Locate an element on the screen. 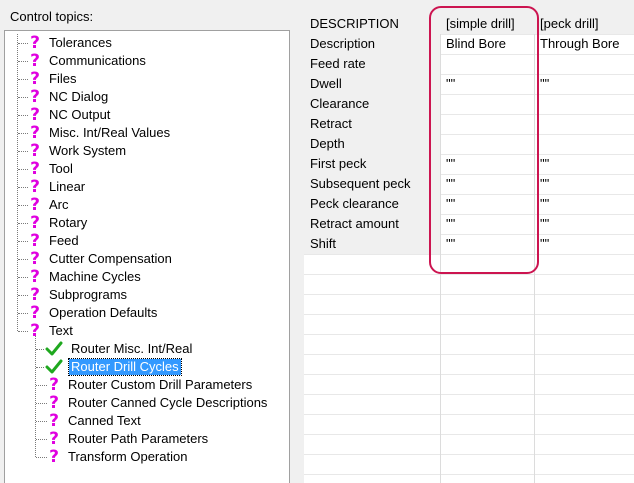 This screenshot has width=634, height=483. tree-child-item: ? Transform Operation is located at coordinates (118, 457).